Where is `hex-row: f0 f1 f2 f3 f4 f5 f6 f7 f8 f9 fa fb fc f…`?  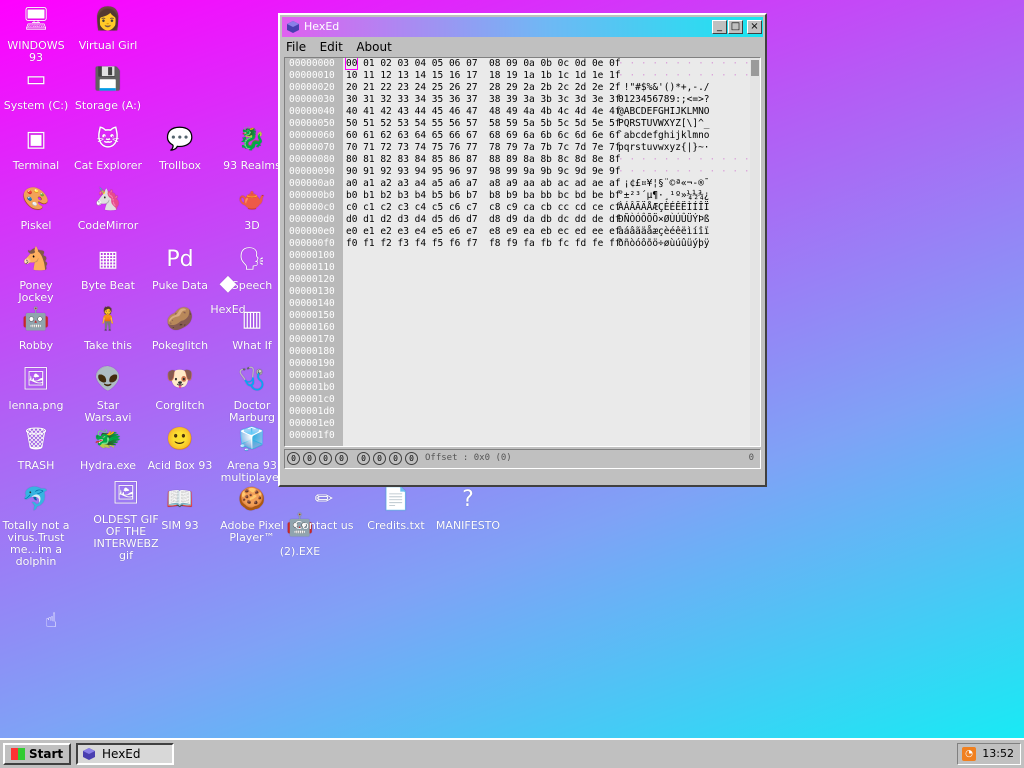
hex-row: f0 f1 f2 f3 f4 f5 f6 f7 f8 f9 fa fb fc f… is located at coordinates (483, 244).